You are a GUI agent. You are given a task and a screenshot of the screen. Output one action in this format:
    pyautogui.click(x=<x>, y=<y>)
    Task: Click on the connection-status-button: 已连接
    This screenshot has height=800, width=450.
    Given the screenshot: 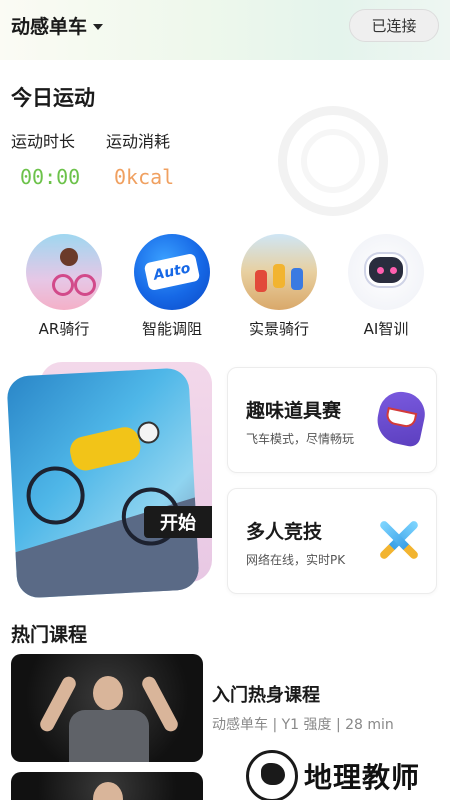 What is the action you would take?
    pyautogui.click(x=394, y=25)
    